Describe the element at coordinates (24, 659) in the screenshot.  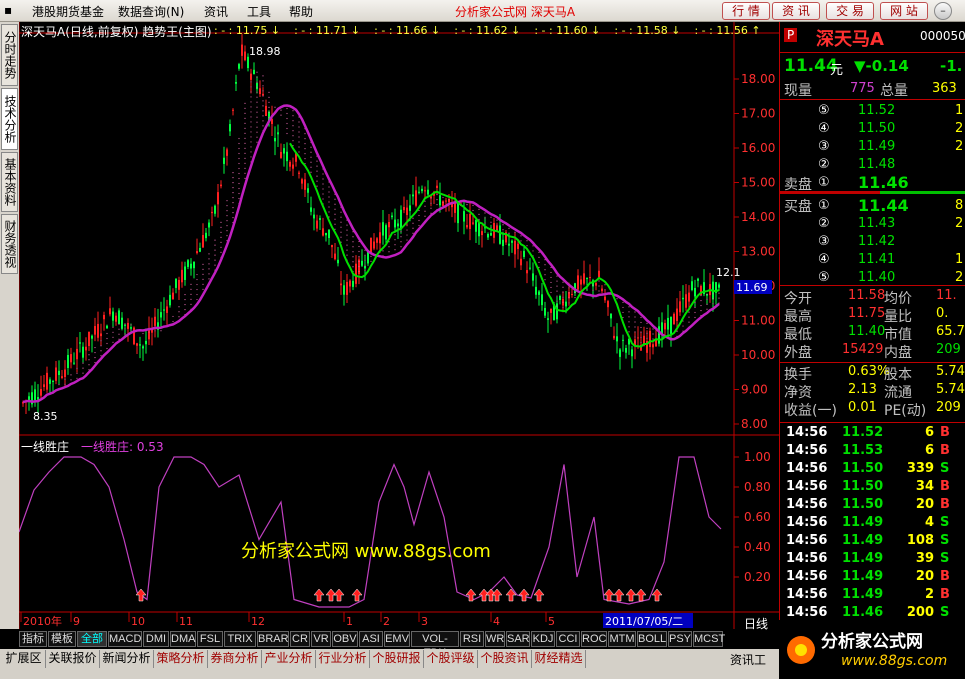
I see `nav-tab: 扩展区` at that location.